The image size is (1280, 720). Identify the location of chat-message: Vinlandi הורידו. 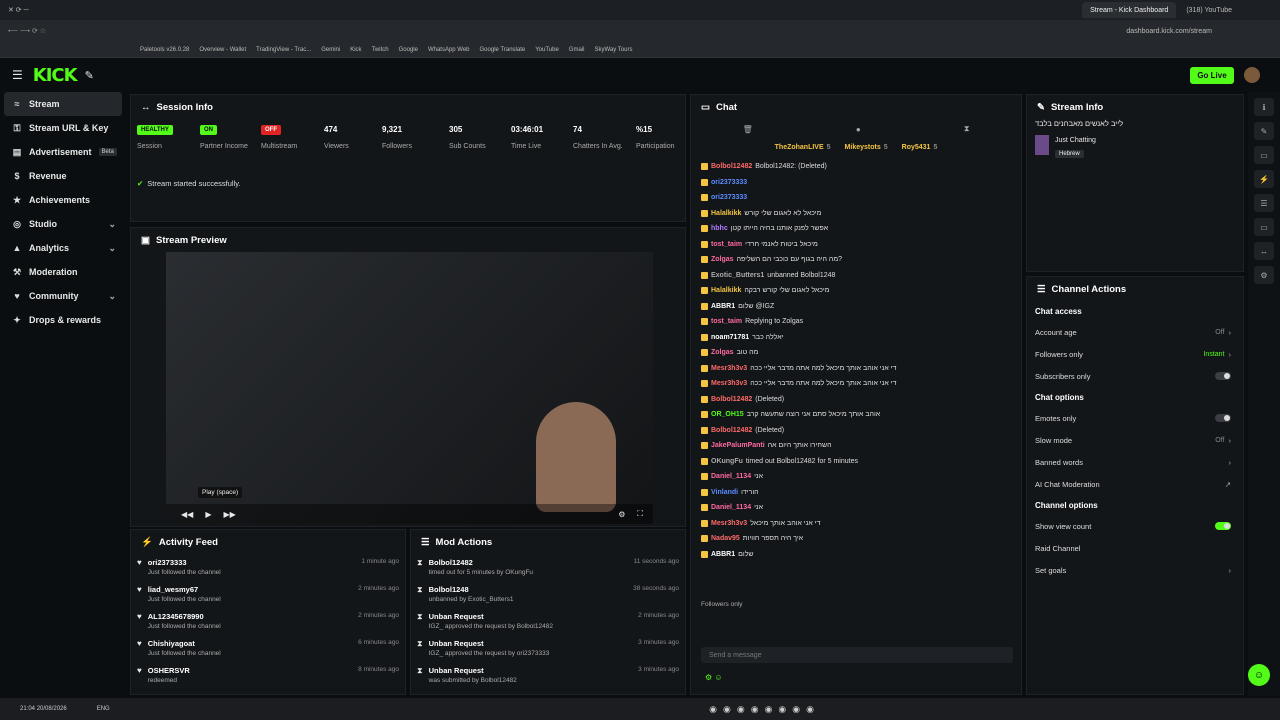
(856, 493).